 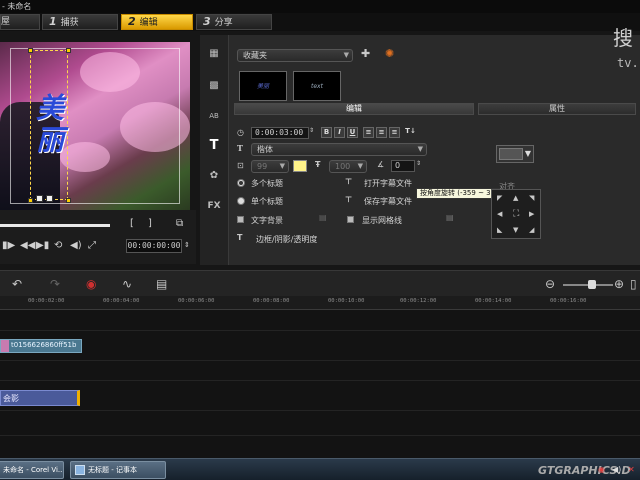 I want to click on step-tab-share: 3 分享, so click(x=234, y=22).